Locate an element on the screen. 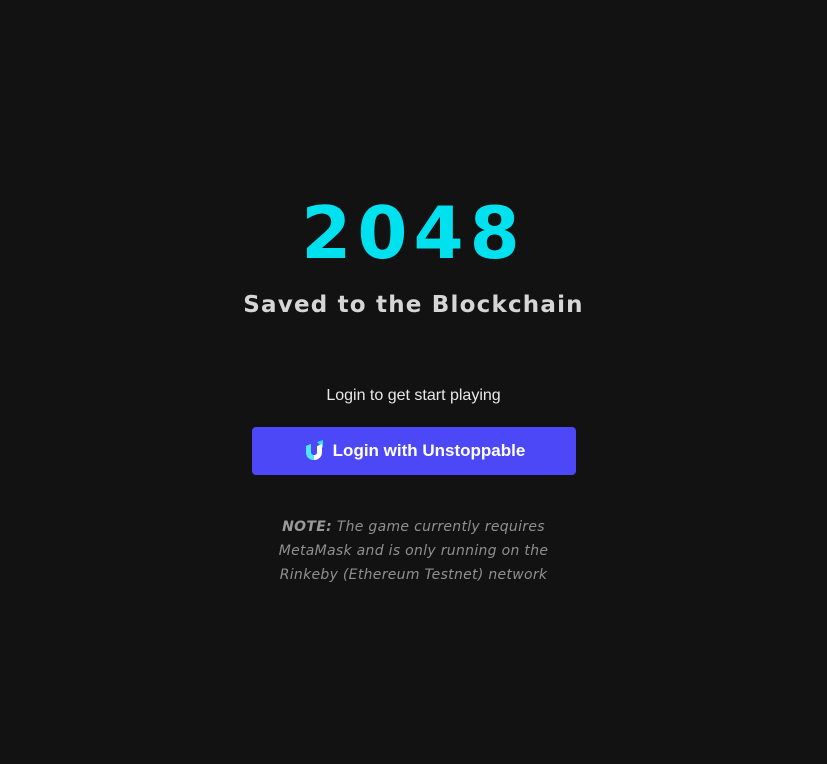 The width and height of the screenshot is (827, 764). login-with-unstoppable-button: Login with Unstoppable is located at coordinates (414, 451).